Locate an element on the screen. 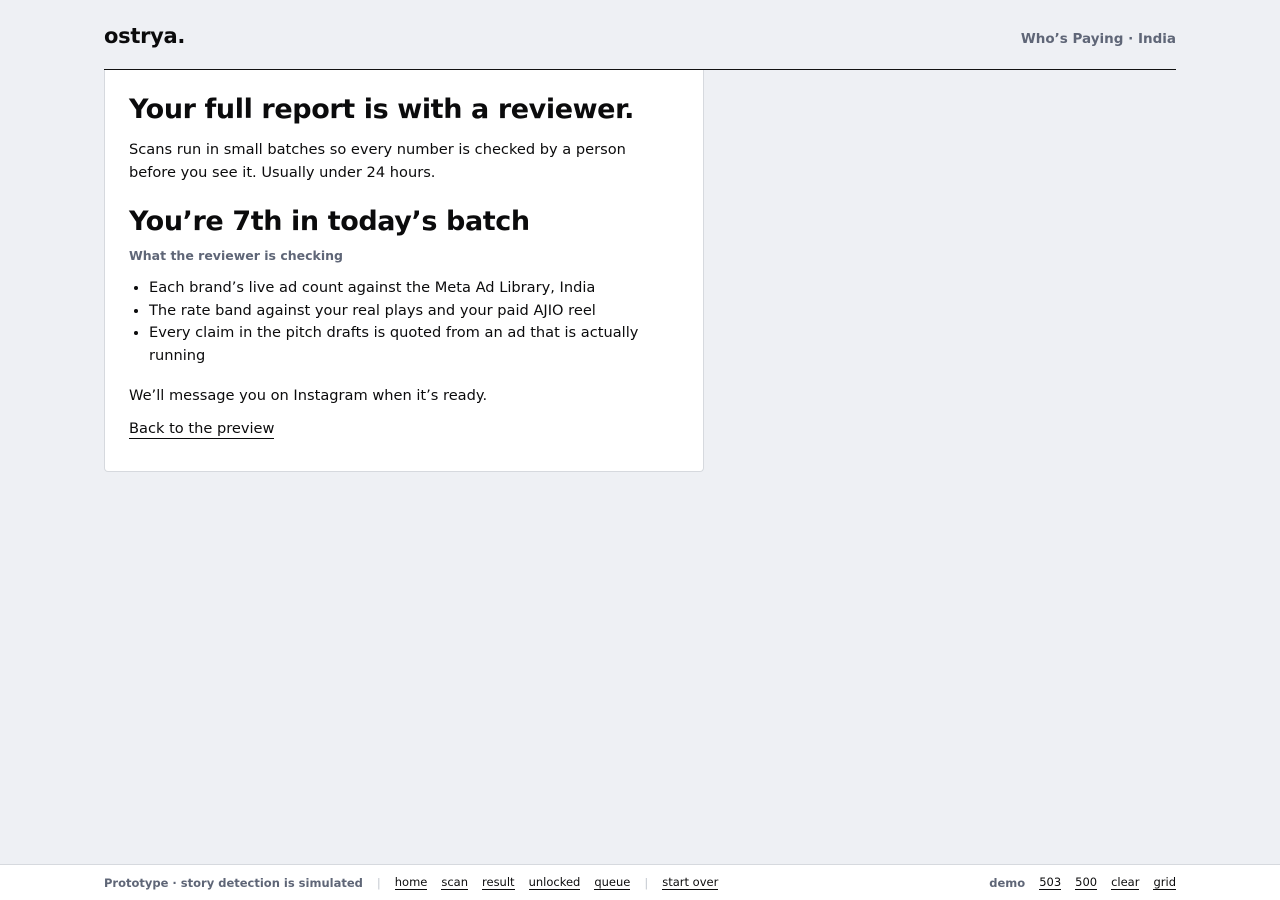 The image size is (1280, 900). prototype-note: Prototype · story detection is simulated is located at coordinates (233, 883).